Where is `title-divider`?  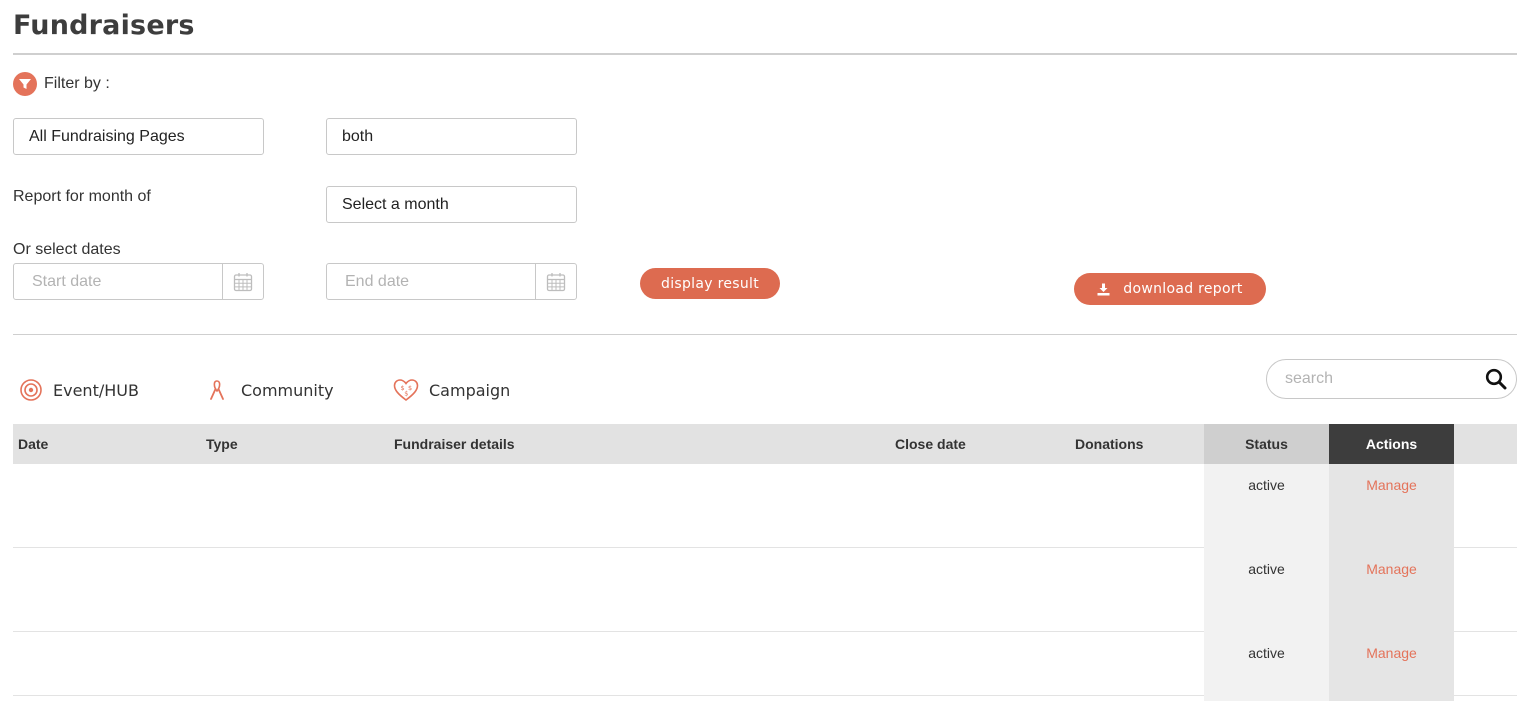
title-divider is located at coordinates (765, 54).